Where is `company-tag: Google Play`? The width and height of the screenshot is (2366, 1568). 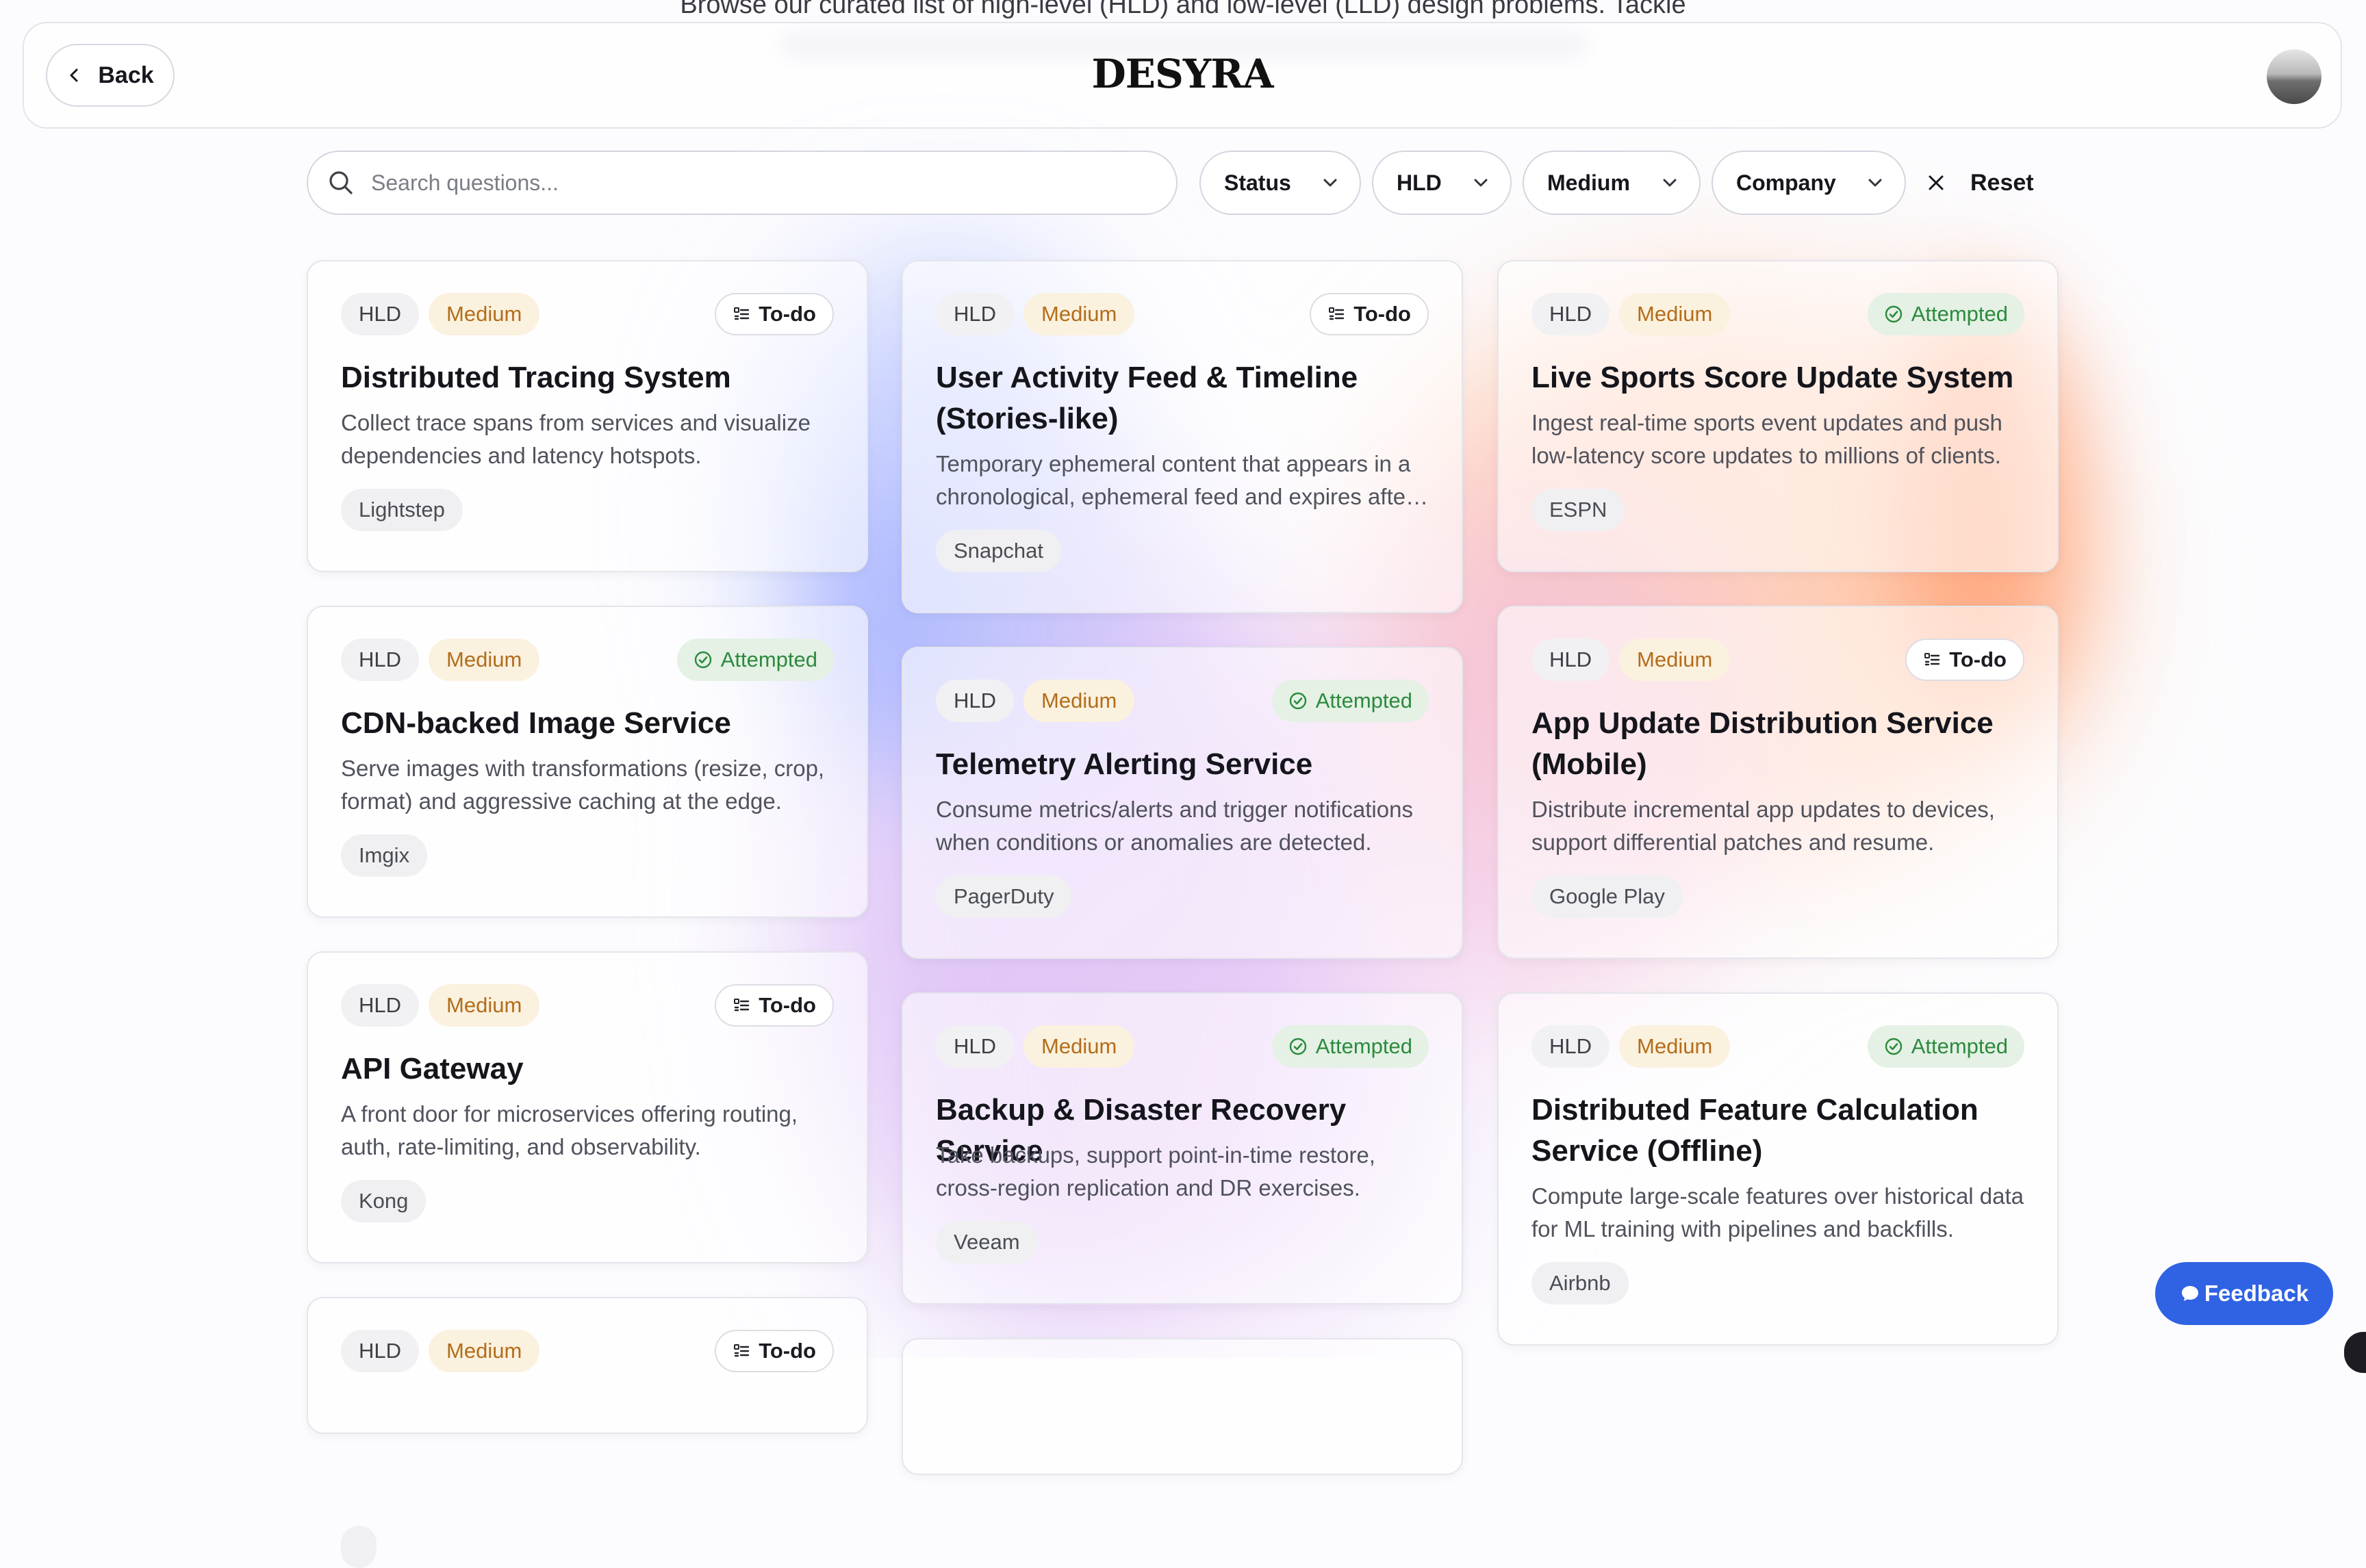 company-tag: Google Play is located at coordinates (1607, 896).